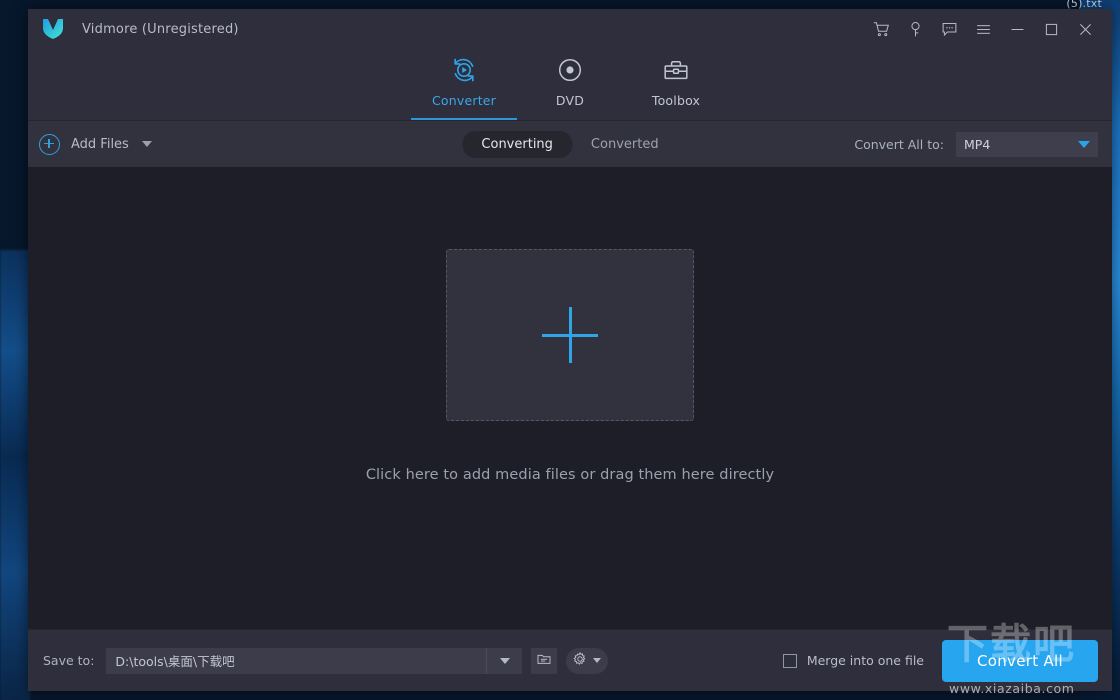  I want to click on close-icon, so click(1085, 29).